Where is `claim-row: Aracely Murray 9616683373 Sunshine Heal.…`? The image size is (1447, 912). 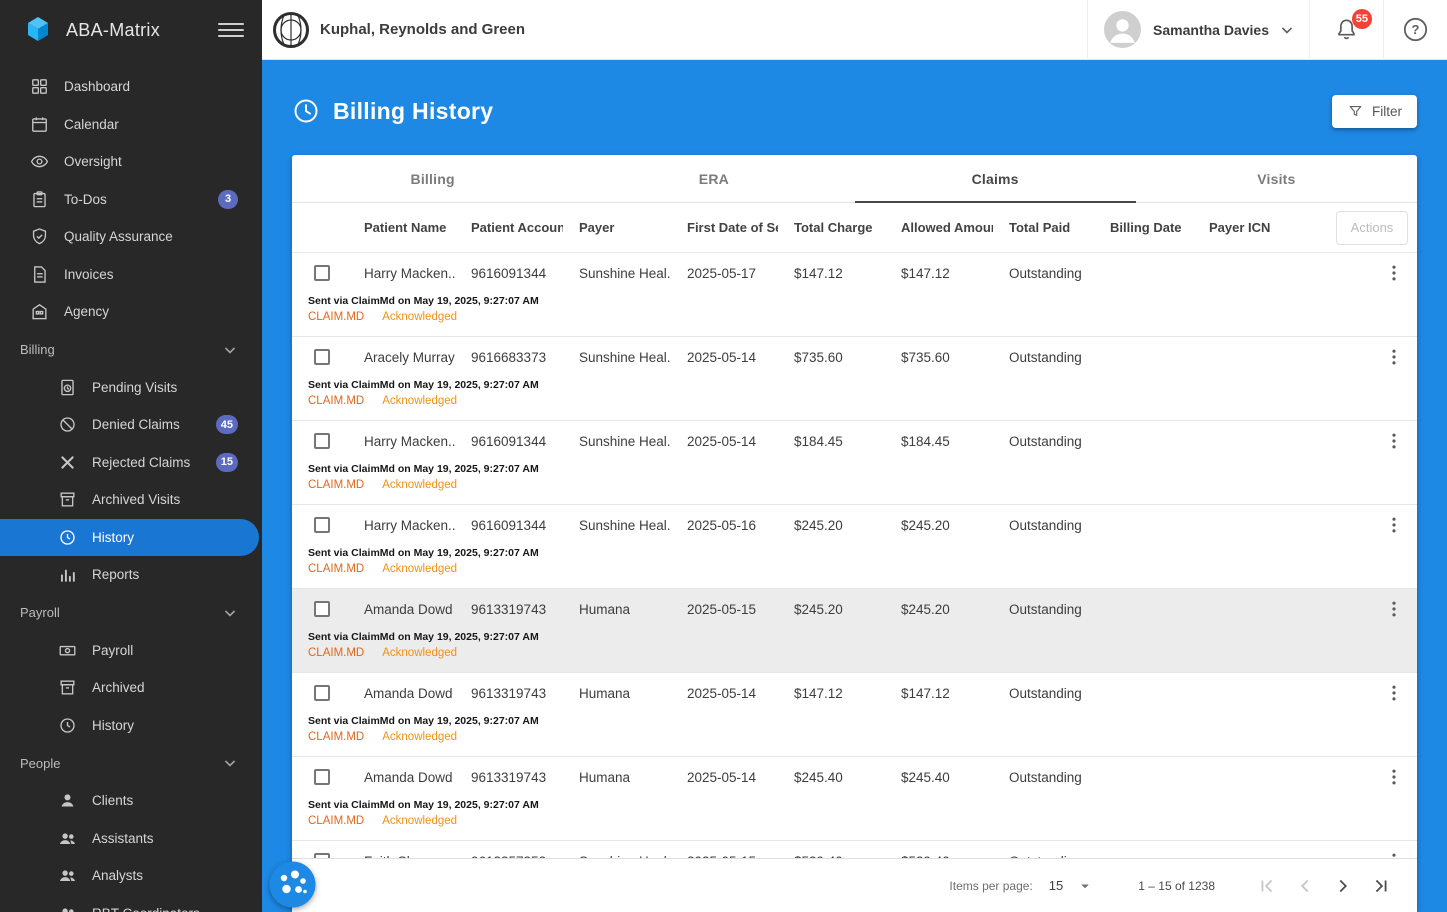
claim-row: Aracely Murray 9616683373 Sunshine Heal.… is located at coordinates (854, 379).